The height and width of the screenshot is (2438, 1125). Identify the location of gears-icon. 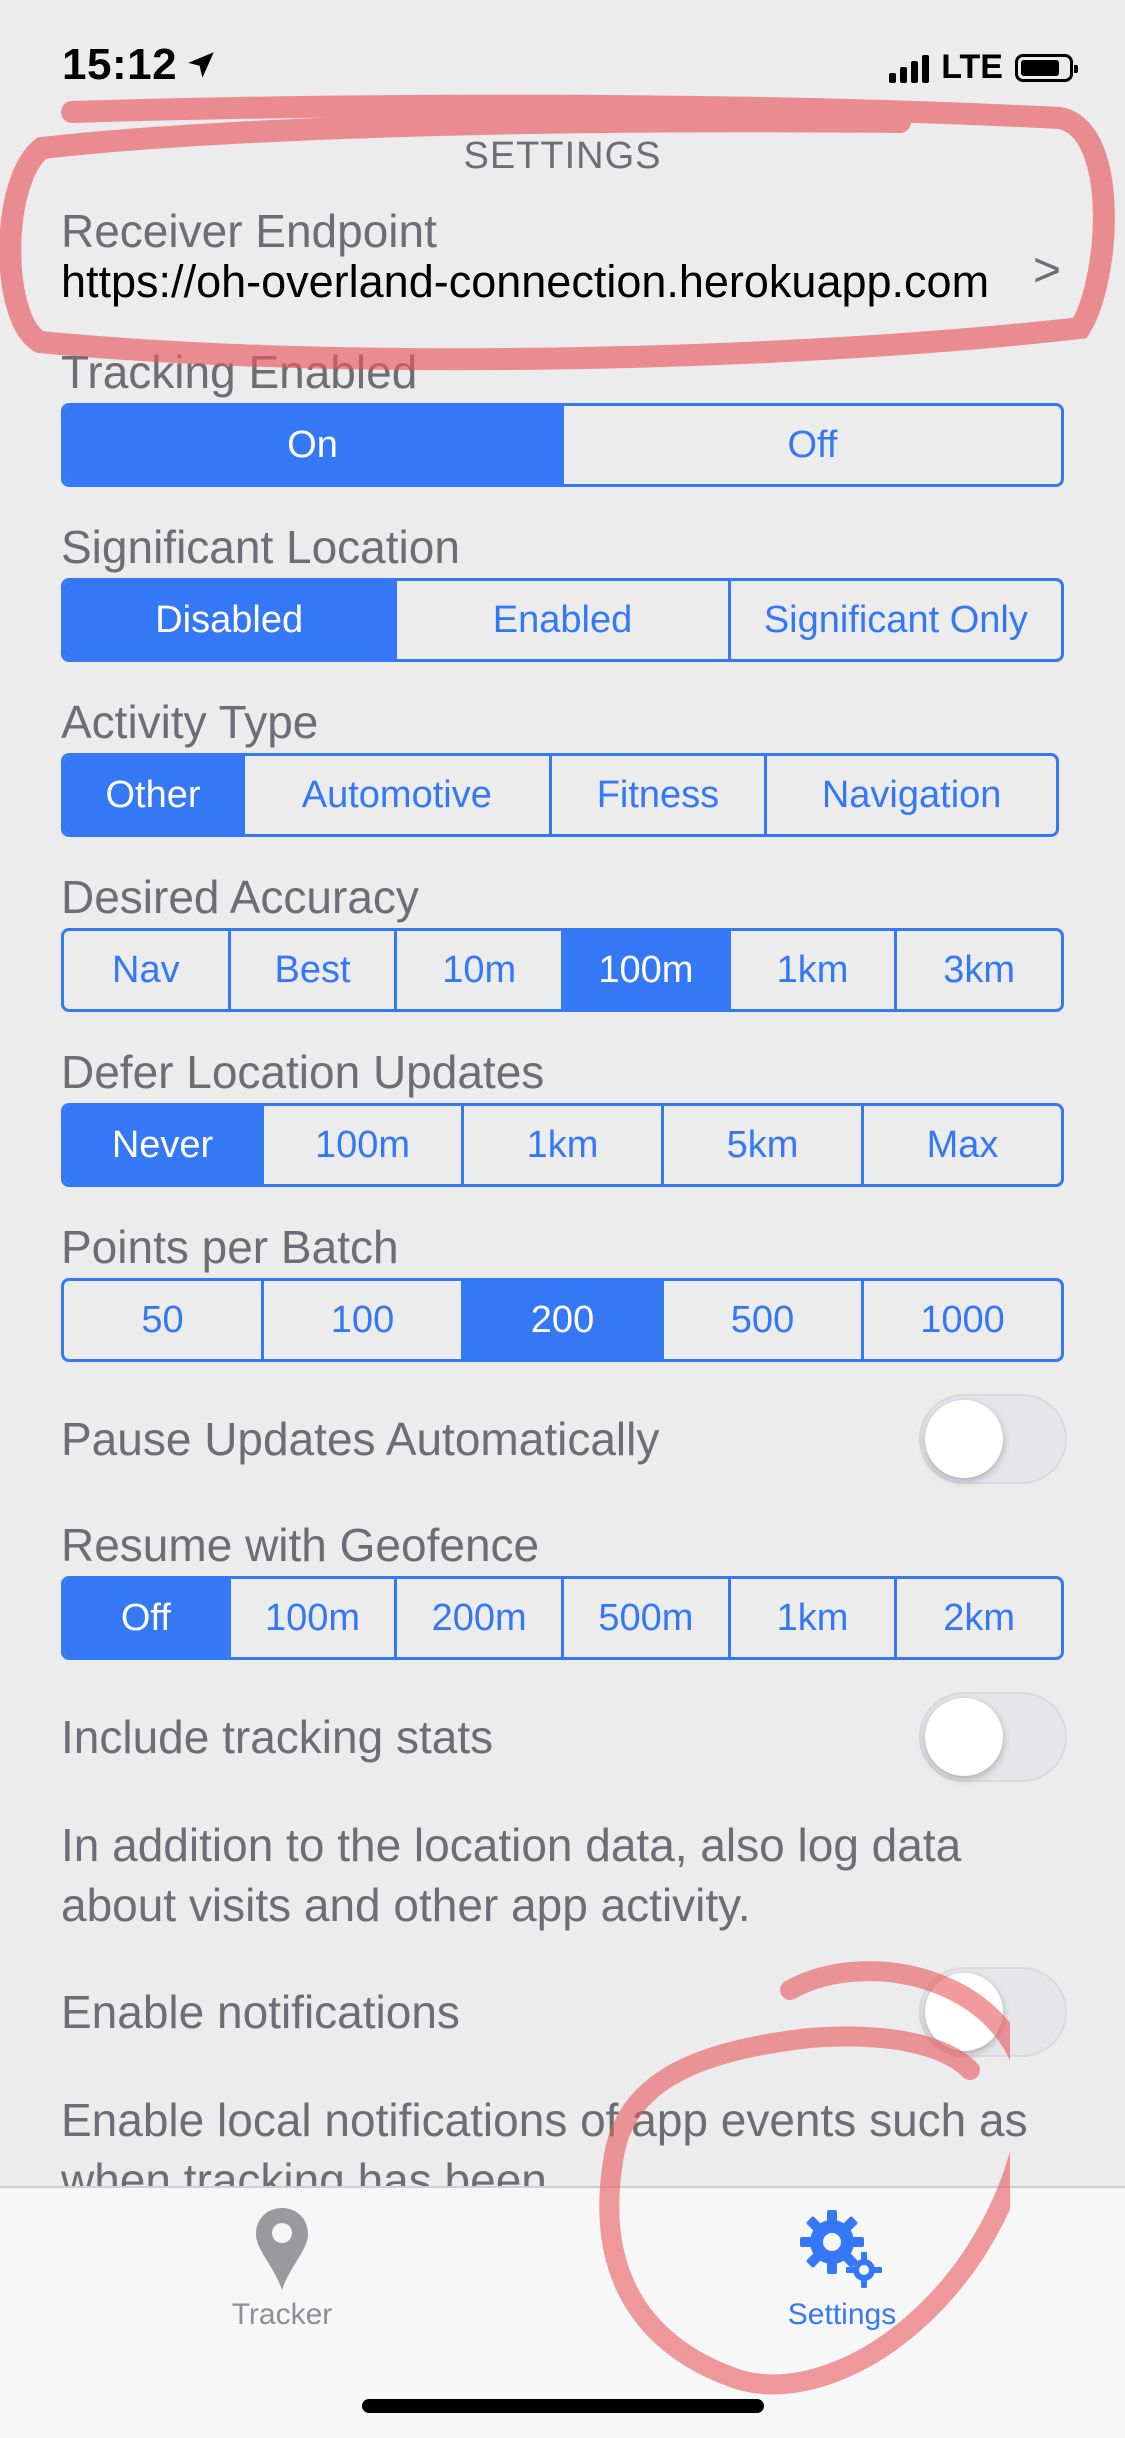
(841, 2249).